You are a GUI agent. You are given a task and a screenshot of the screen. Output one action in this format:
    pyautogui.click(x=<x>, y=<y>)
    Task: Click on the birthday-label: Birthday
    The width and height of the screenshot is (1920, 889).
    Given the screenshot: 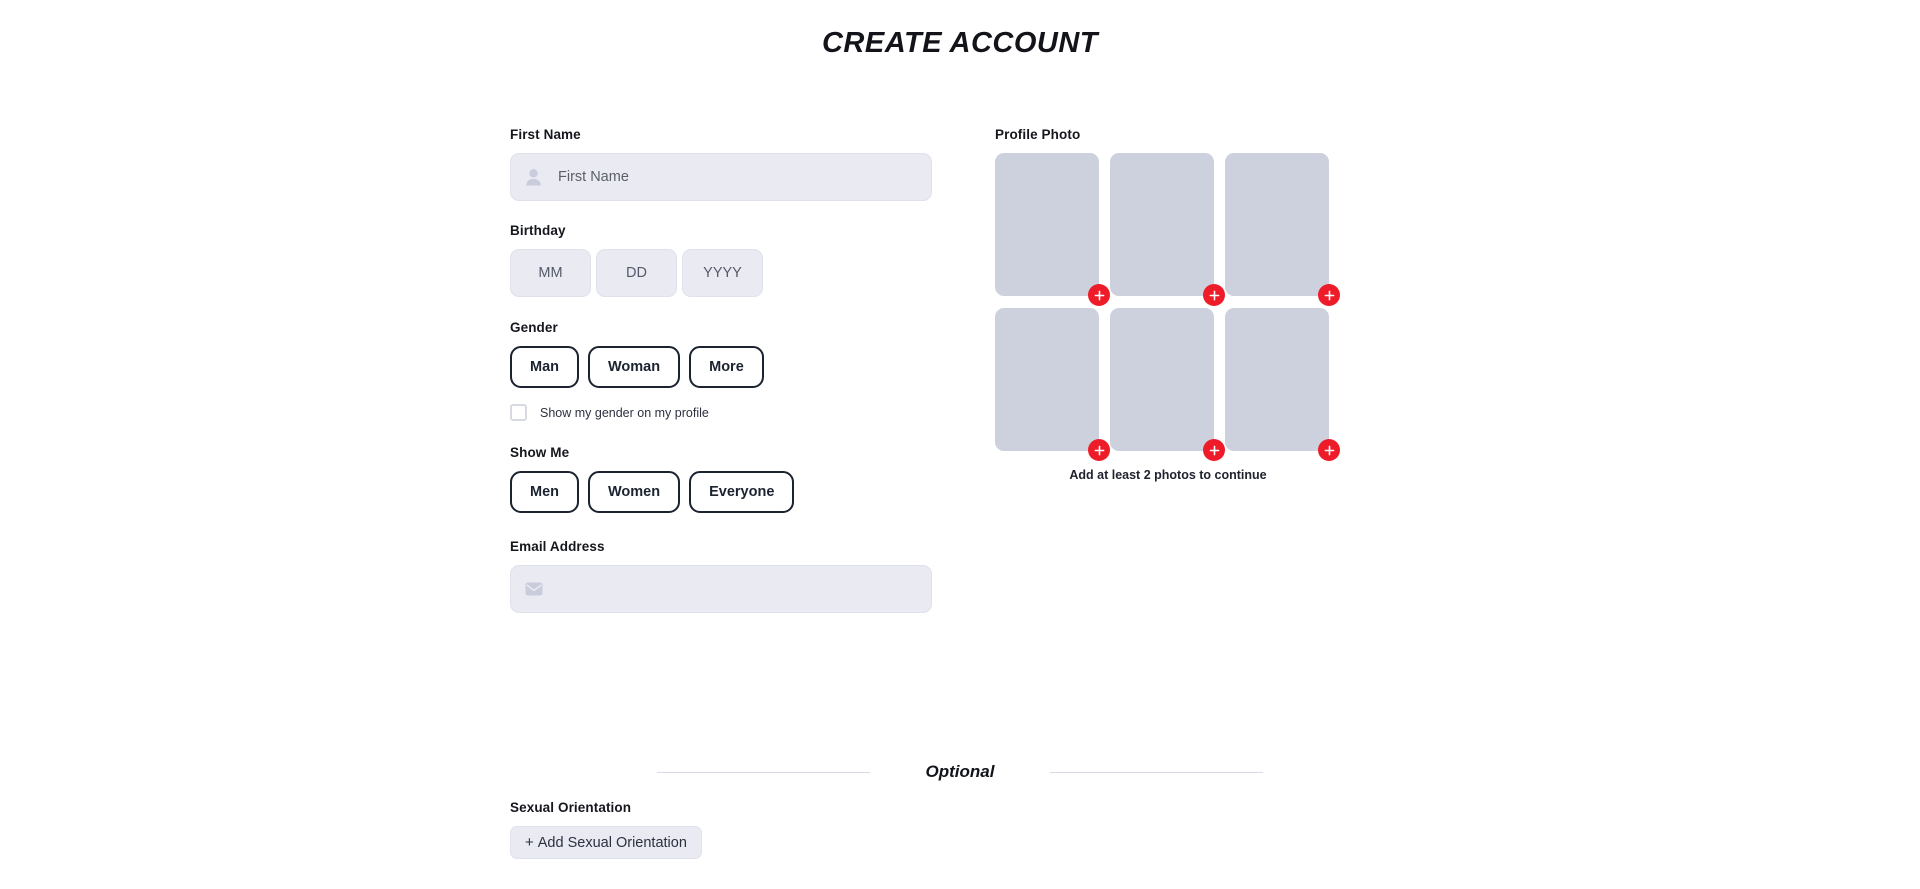 What is the action you would take?
    pyautogui.click(x=538, y=230)
    